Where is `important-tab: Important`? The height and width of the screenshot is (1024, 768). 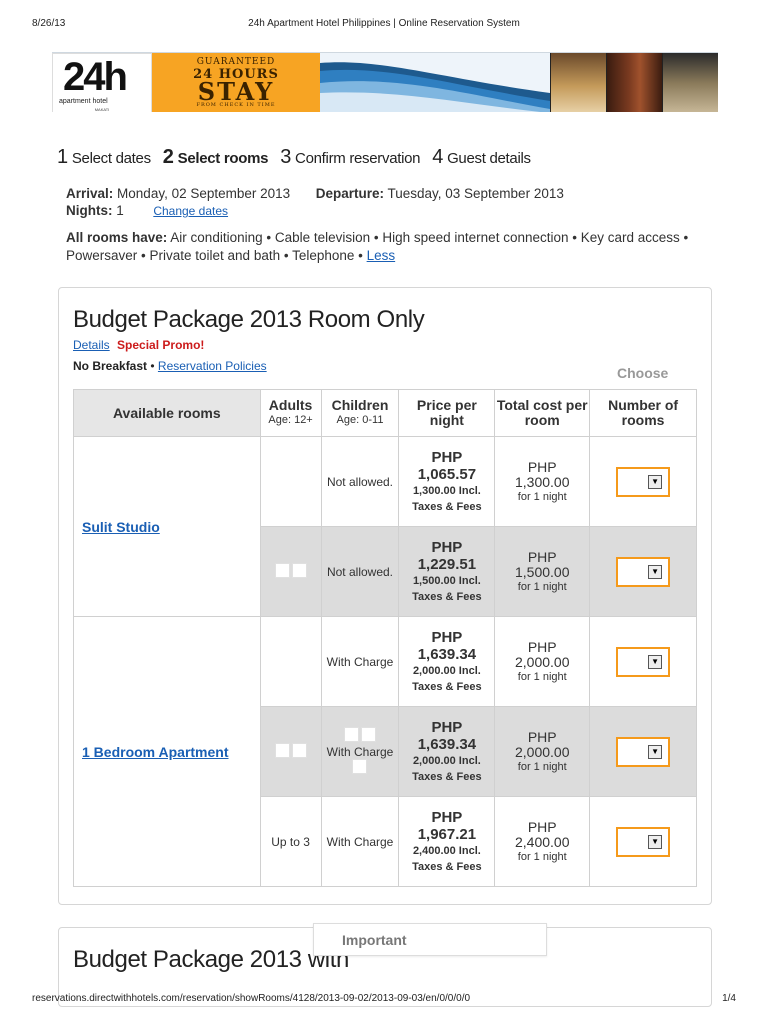 important-tab: Important is located at coordinates (430, 939).